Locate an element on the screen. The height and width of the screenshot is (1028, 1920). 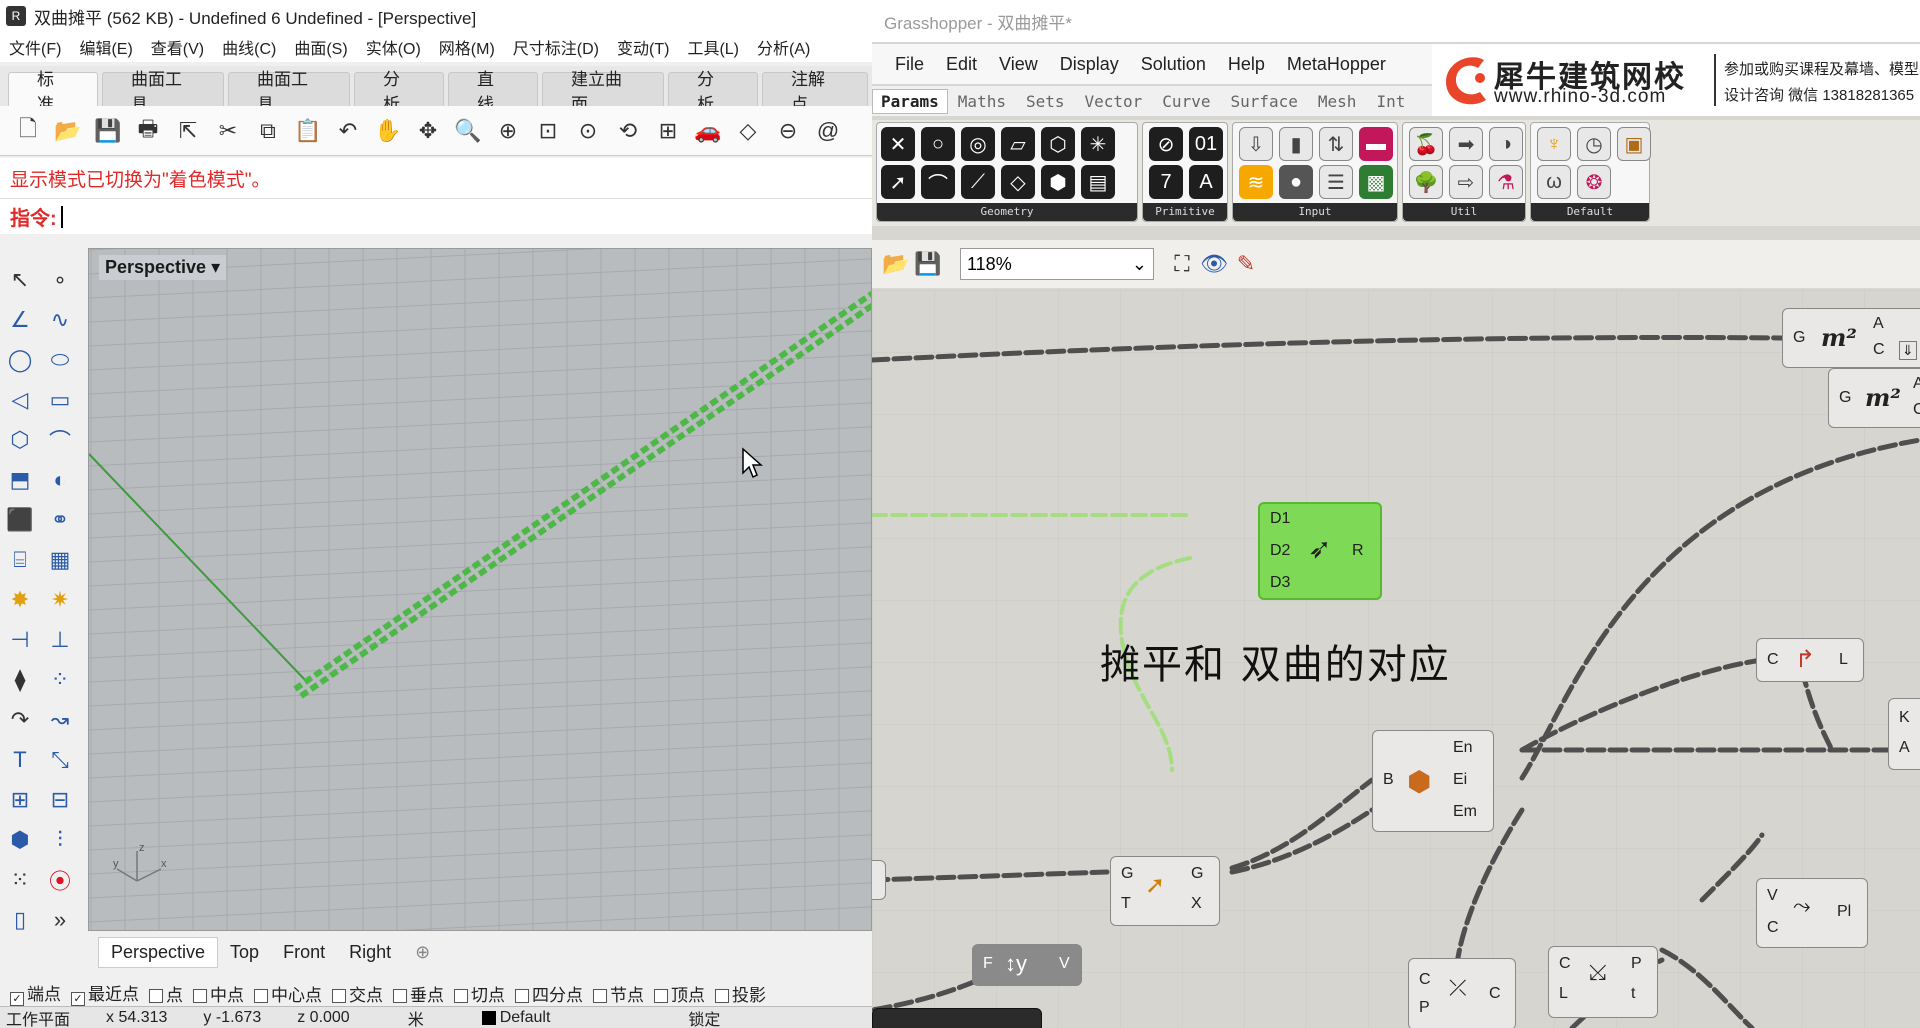
rectangle-icon: ▭ is located at coordinates (60, 400).